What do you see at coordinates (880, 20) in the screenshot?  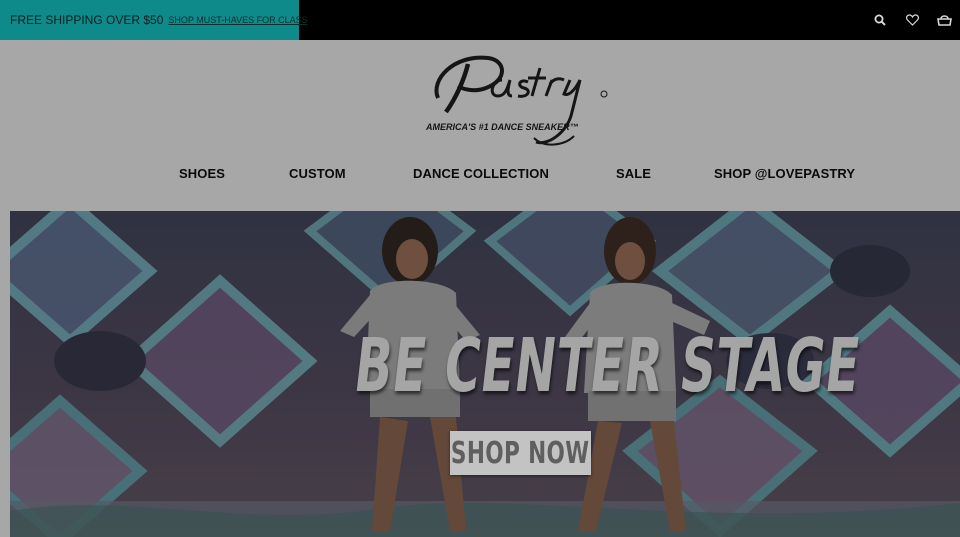 I see `search-icon` at bounding box center [880, 20].